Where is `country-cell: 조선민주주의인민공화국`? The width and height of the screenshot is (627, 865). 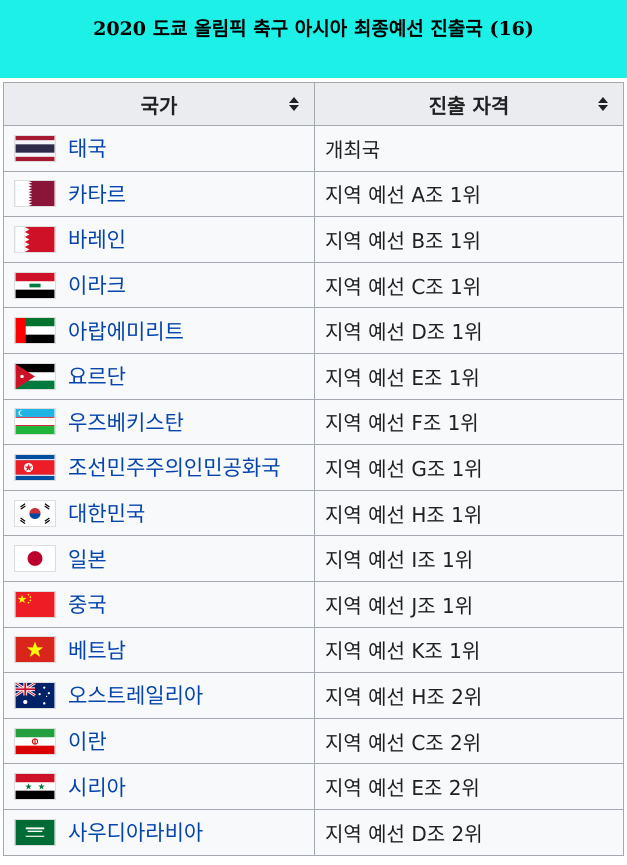
country-cell: 조선민주주의인민공화국 is located at coordinates (159, 467).